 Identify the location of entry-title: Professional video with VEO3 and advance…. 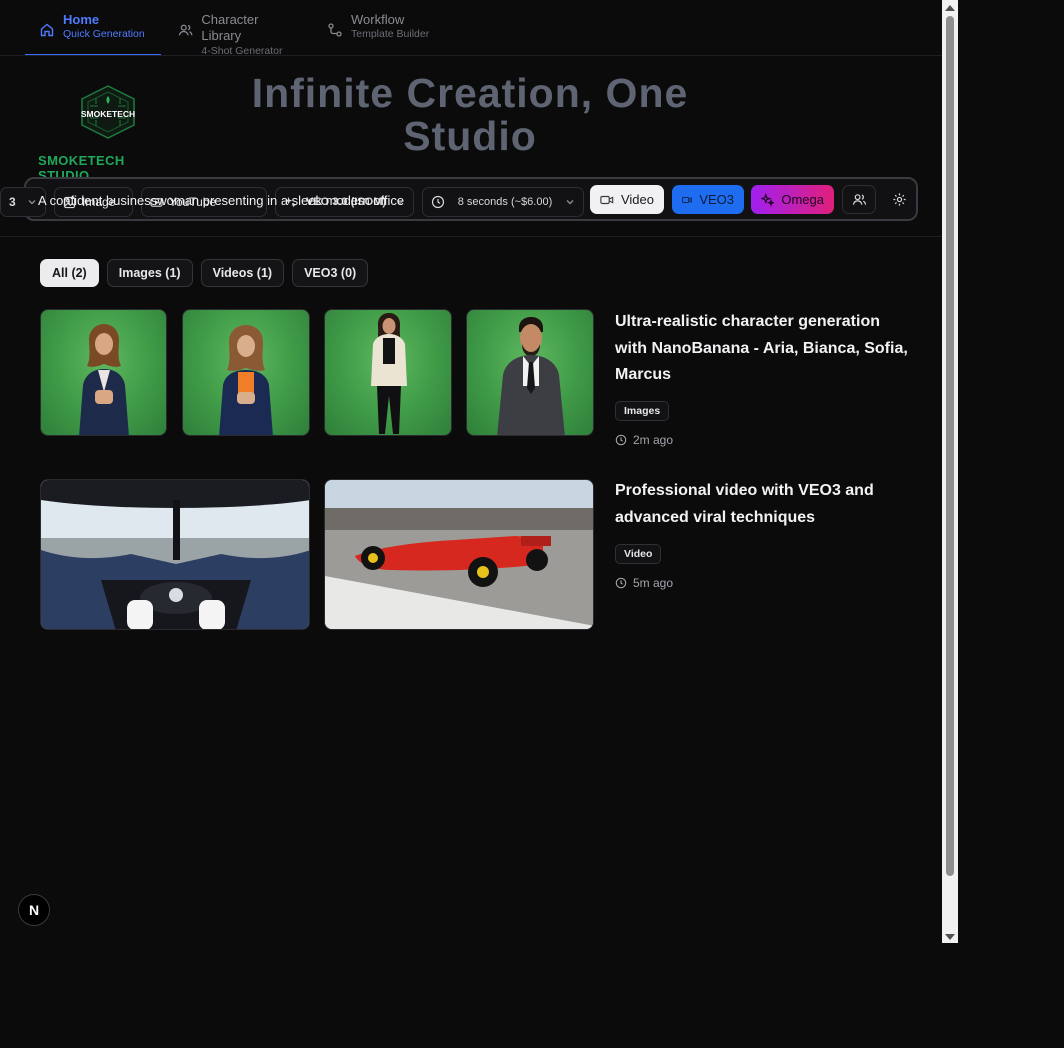
(744, 504).